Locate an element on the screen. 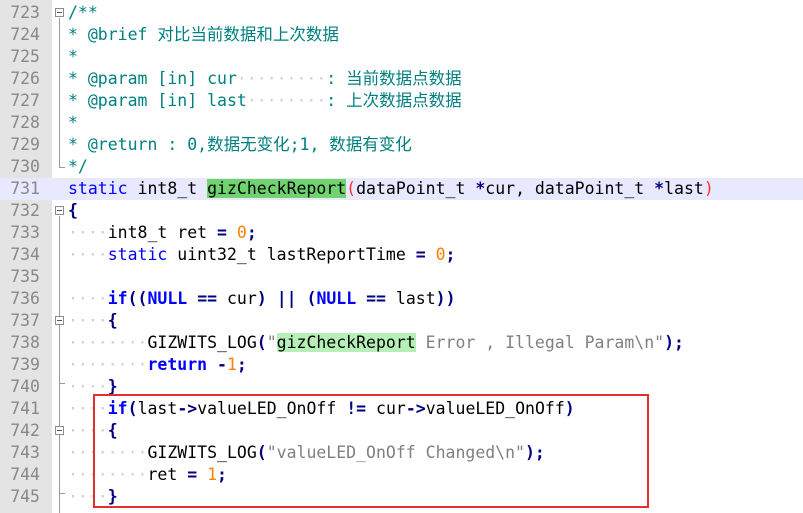 This screenshot has width=803, height=513. line-number: 734 is located at coordinates (25, 254).